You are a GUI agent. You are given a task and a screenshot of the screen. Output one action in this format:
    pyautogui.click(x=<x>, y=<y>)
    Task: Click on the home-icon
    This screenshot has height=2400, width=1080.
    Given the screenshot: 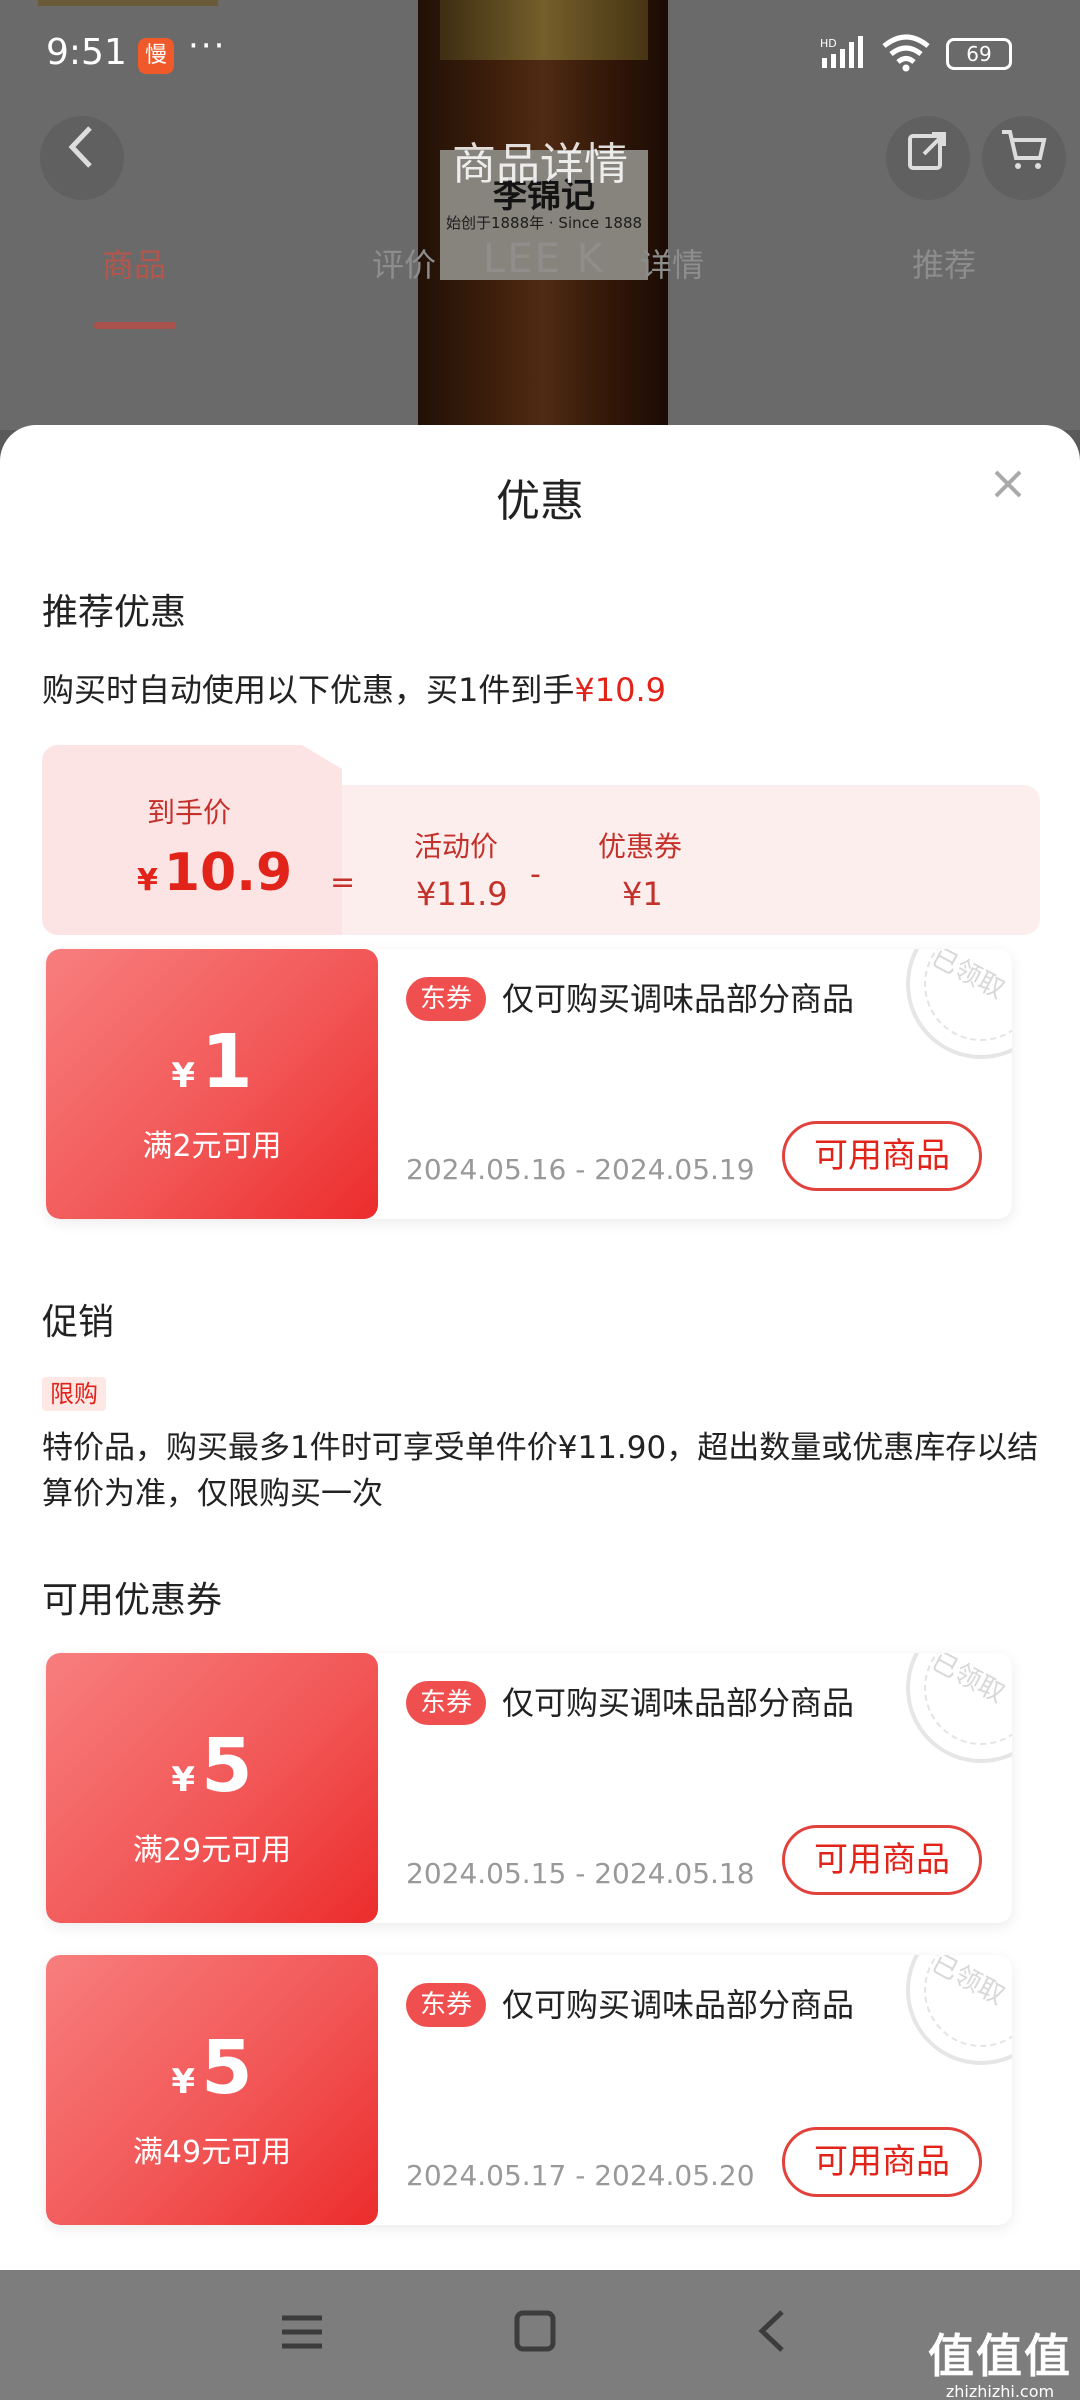 What is the action you would take?
    pyautogui.click(x=535, y=2331)
    